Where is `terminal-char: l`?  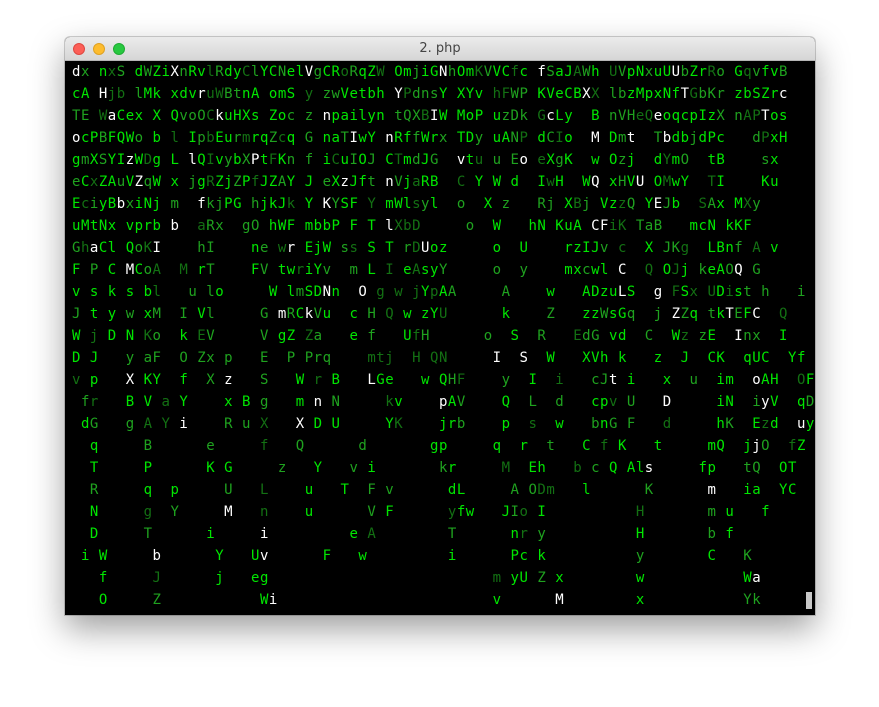
terminal-char: l is located at coordinates (604, 270).